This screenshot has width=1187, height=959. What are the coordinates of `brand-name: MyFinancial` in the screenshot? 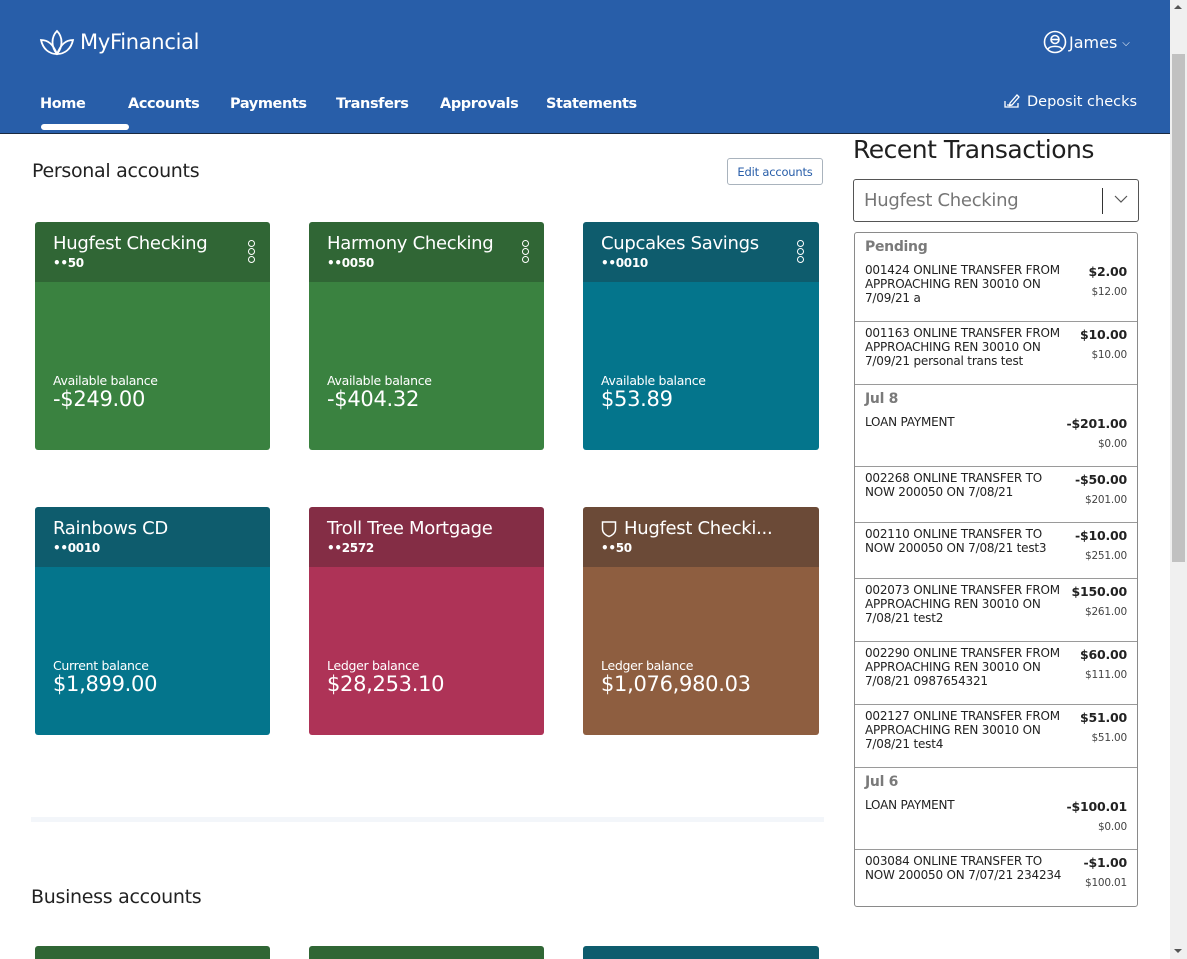 It's located at (140, 42).